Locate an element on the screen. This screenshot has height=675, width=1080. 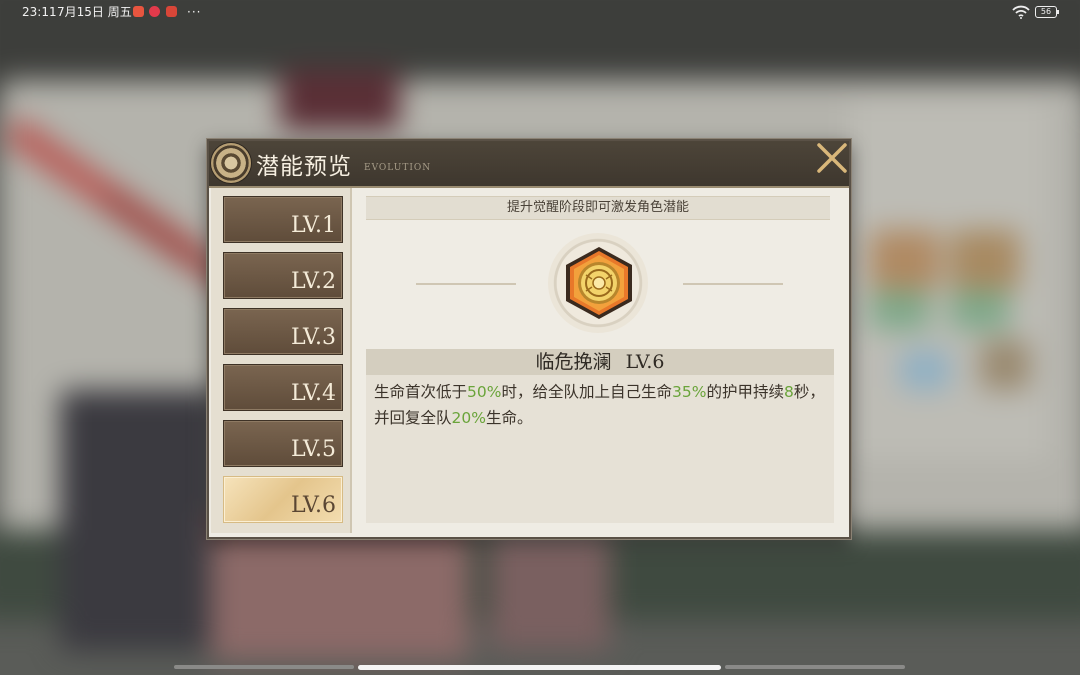
tab-label: LV.6 is located at coordinates (313, 505).